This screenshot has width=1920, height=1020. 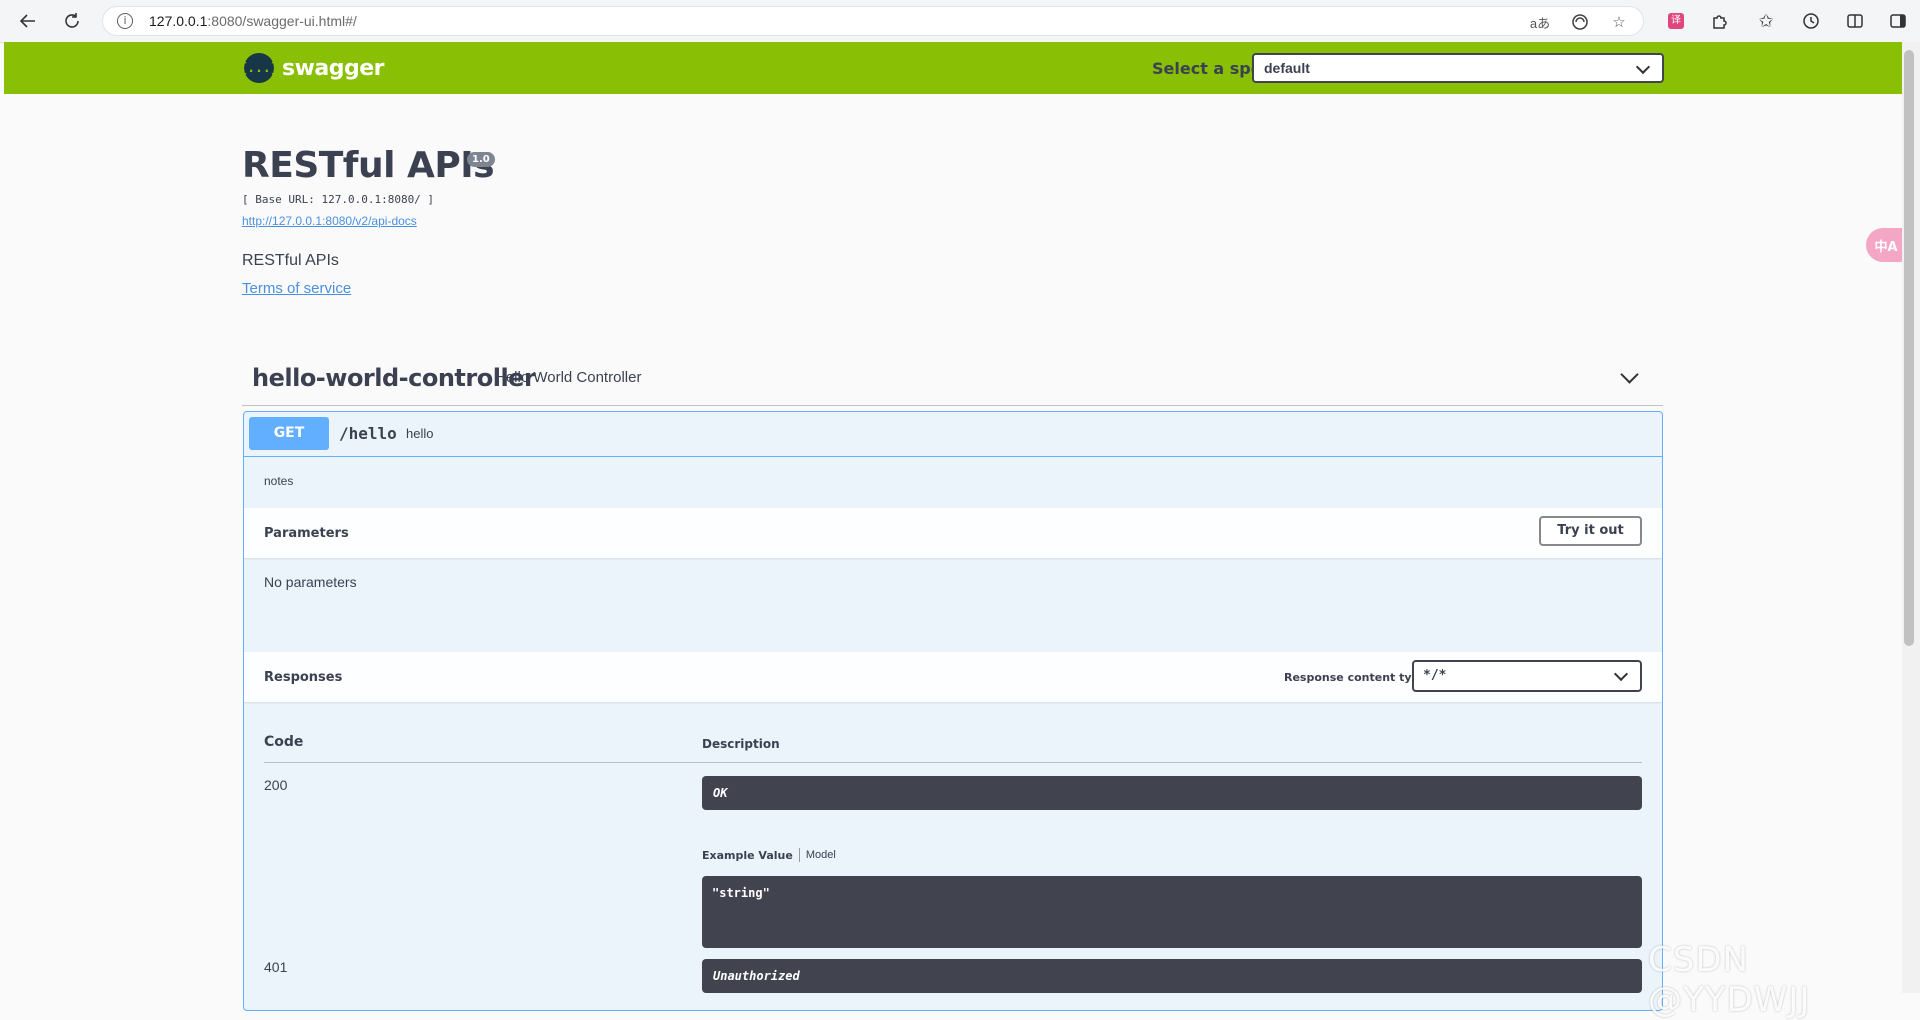 What do you see at coordinates (1172, 793) in the screenshot?
I see `response-description: OK` at bounding box center [1172, 793].